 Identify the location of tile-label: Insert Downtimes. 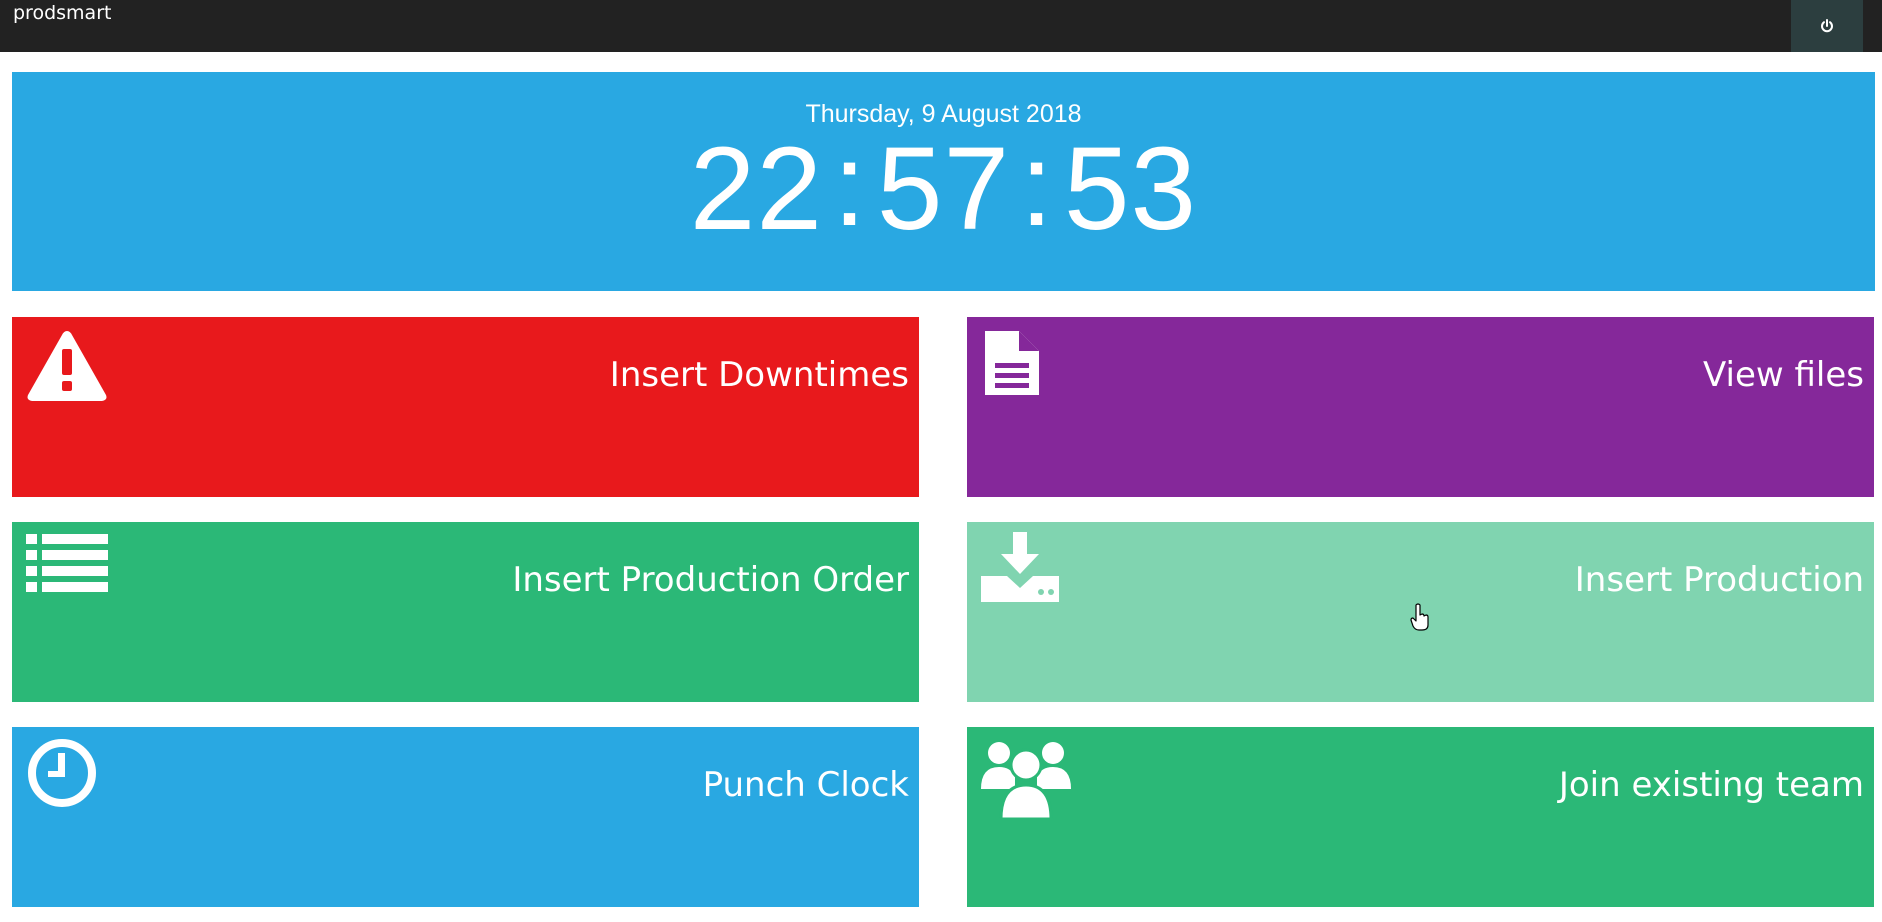
(759, 375).